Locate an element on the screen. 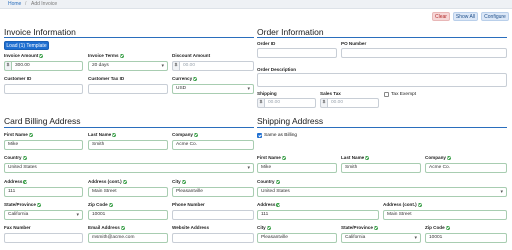 The image size is (512, 250). sales-tax-input: 00.00 is located at coordinates (353, 103).